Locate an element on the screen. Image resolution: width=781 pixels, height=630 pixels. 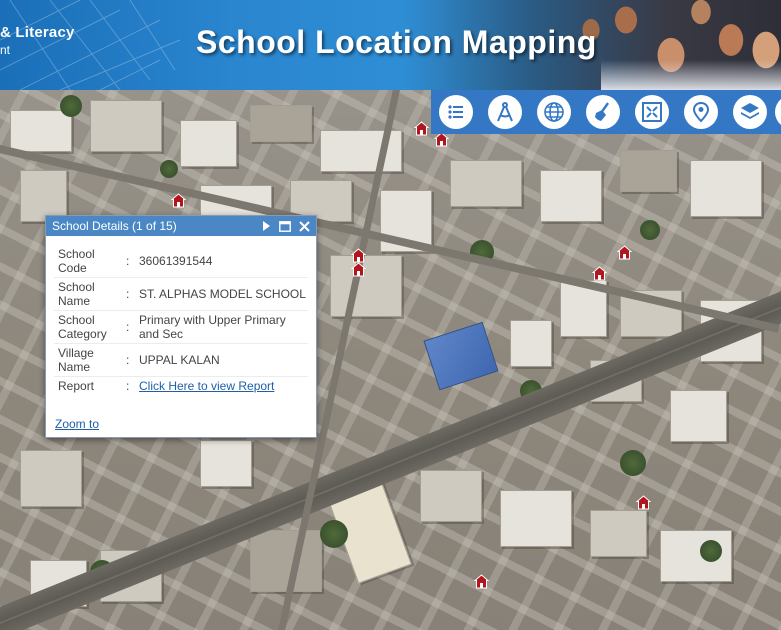
layers-button is located at coordinates (750, 112).